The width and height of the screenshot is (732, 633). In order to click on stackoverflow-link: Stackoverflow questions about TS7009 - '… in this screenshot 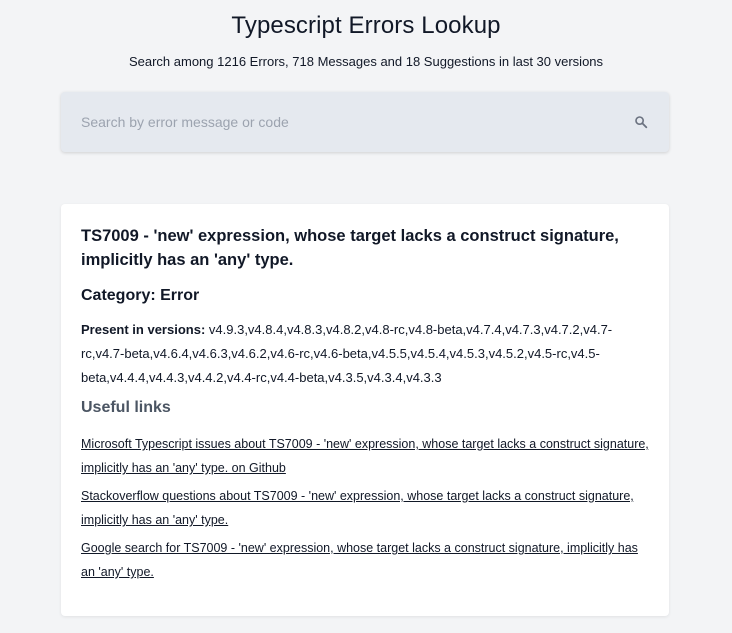, I will do `click(365, 508)`.